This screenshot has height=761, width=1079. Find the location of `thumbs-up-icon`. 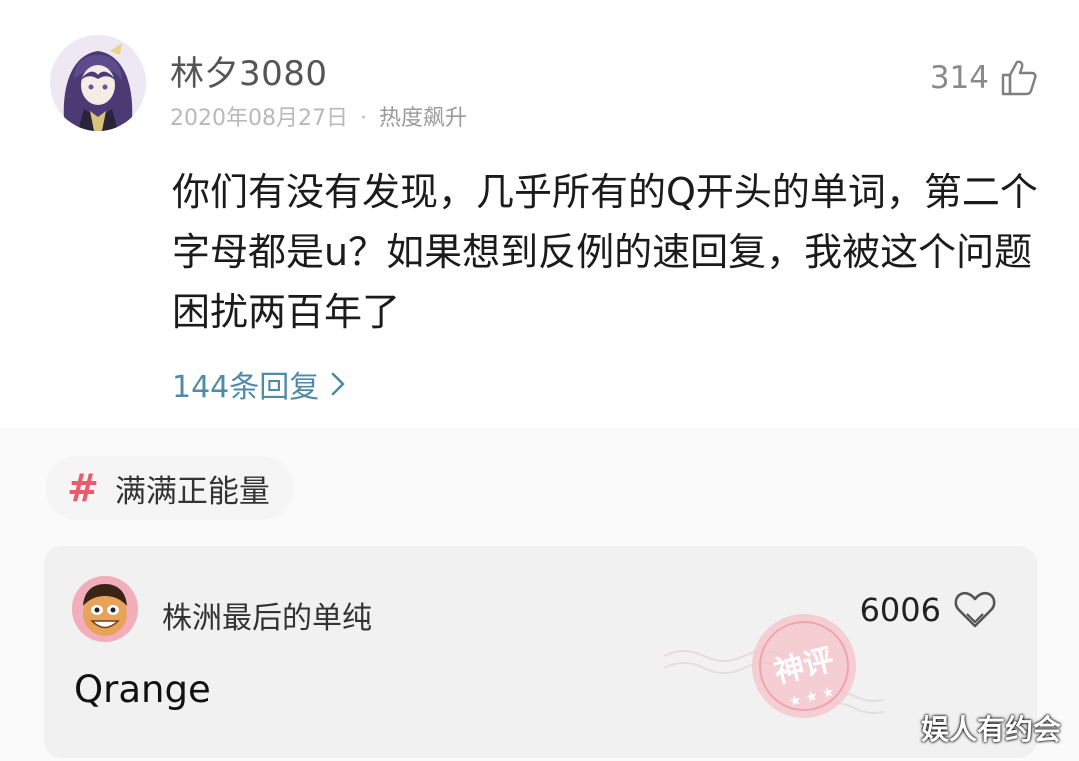

thumbs-up-icon is located at coordinates (1019, 78).